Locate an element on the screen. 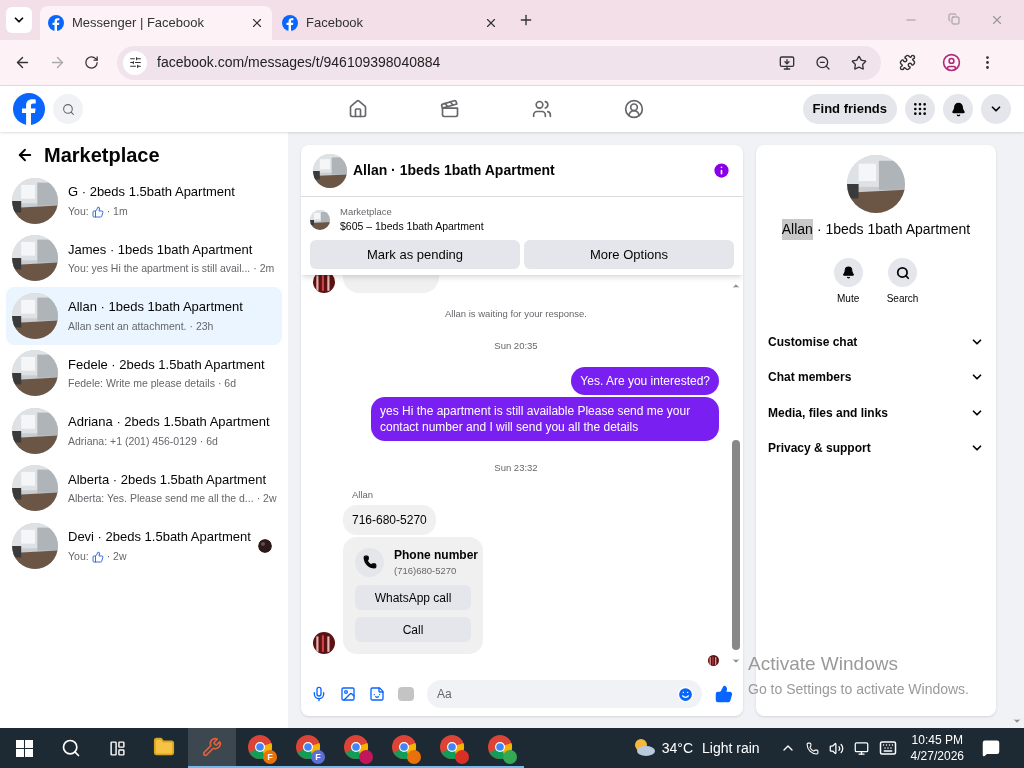 This screenshot has height=768, width=1024. taskbar-app: F is located at coordinates (308, 748).